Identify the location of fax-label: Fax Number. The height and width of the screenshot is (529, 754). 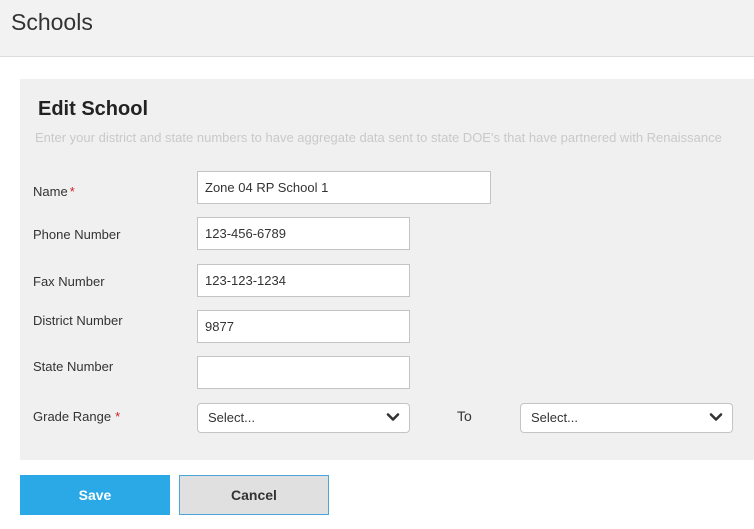
(69, 281).